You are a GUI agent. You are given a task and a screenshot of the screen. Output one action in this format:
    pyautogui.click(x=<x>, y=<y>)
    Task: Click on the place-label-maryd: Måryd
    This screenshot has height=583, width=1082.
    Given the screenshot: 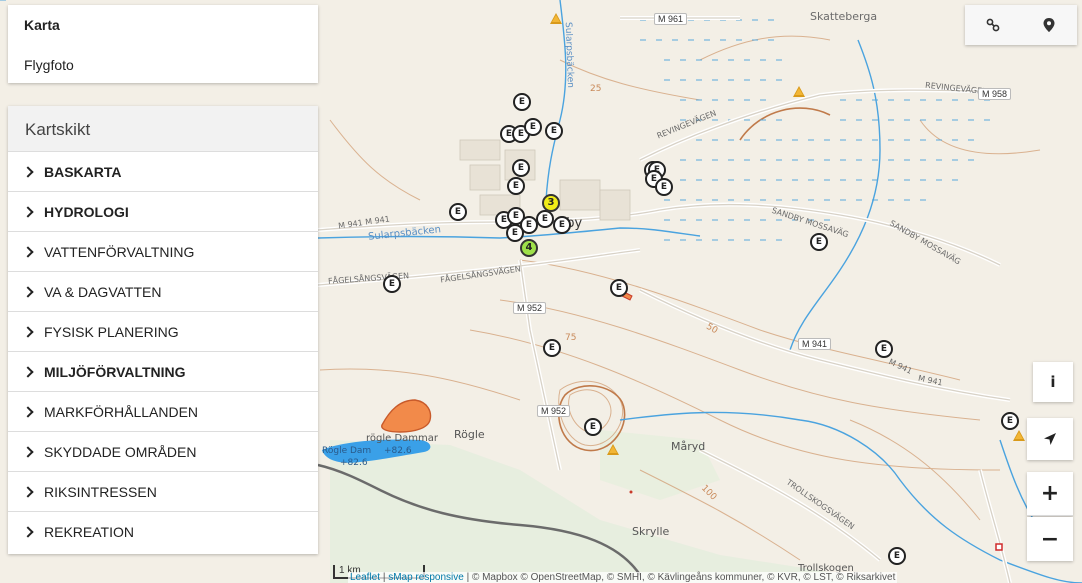 What is the action you would take?
    pyautogui.click(x=688, y=446)
    